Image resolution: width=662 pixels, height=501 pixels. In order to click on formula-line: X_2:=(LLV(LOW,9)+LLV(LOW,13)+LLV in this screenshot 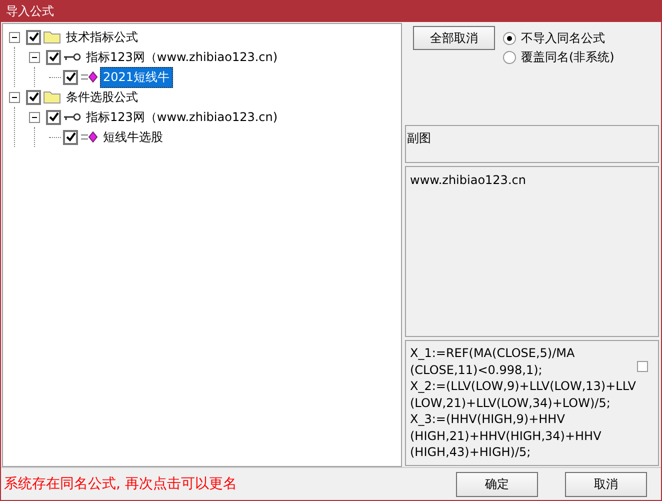, I will do `click(523, 386)`.